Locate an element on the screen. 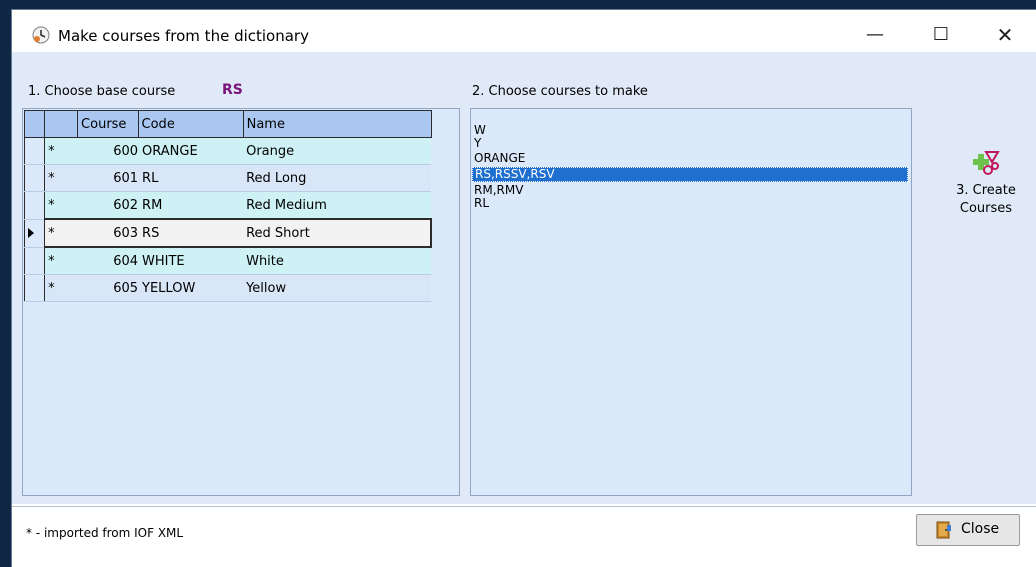 The height and width of the screenshot is (567, 1036). table-row: * 605 YELLOW Yellow is located at coordinates (227, 288).